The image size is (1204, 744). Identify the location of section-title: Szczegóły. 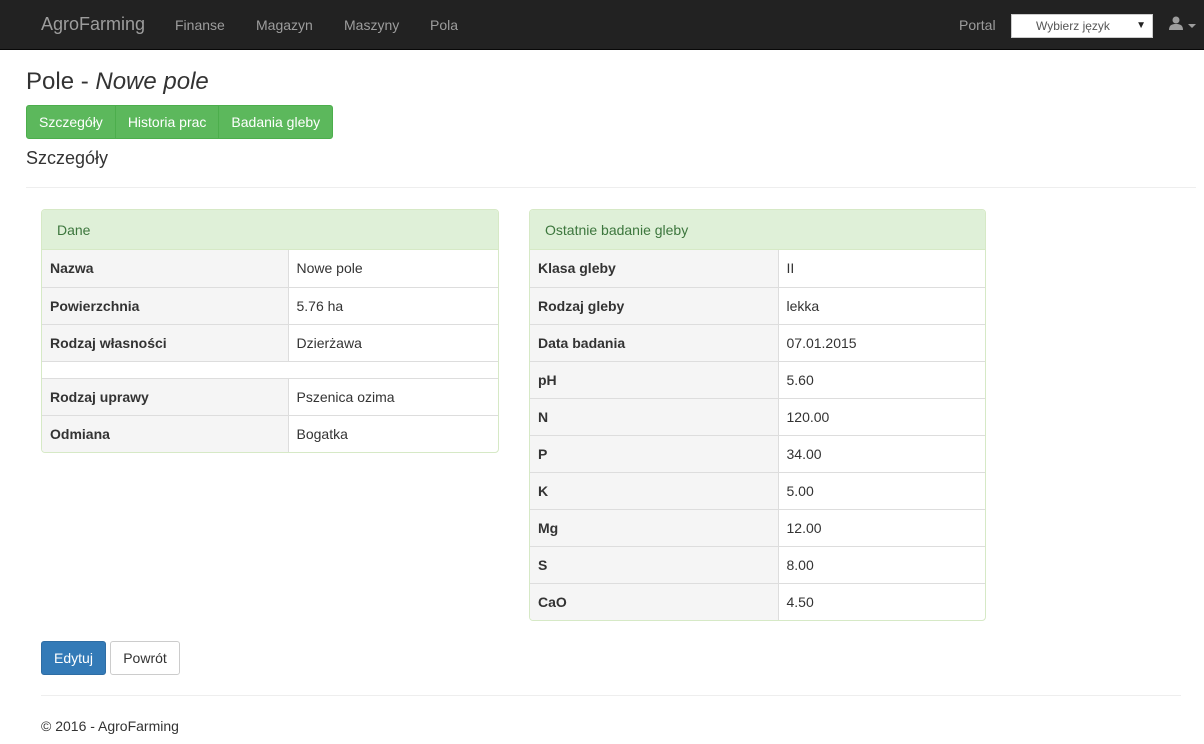
(67, 158).